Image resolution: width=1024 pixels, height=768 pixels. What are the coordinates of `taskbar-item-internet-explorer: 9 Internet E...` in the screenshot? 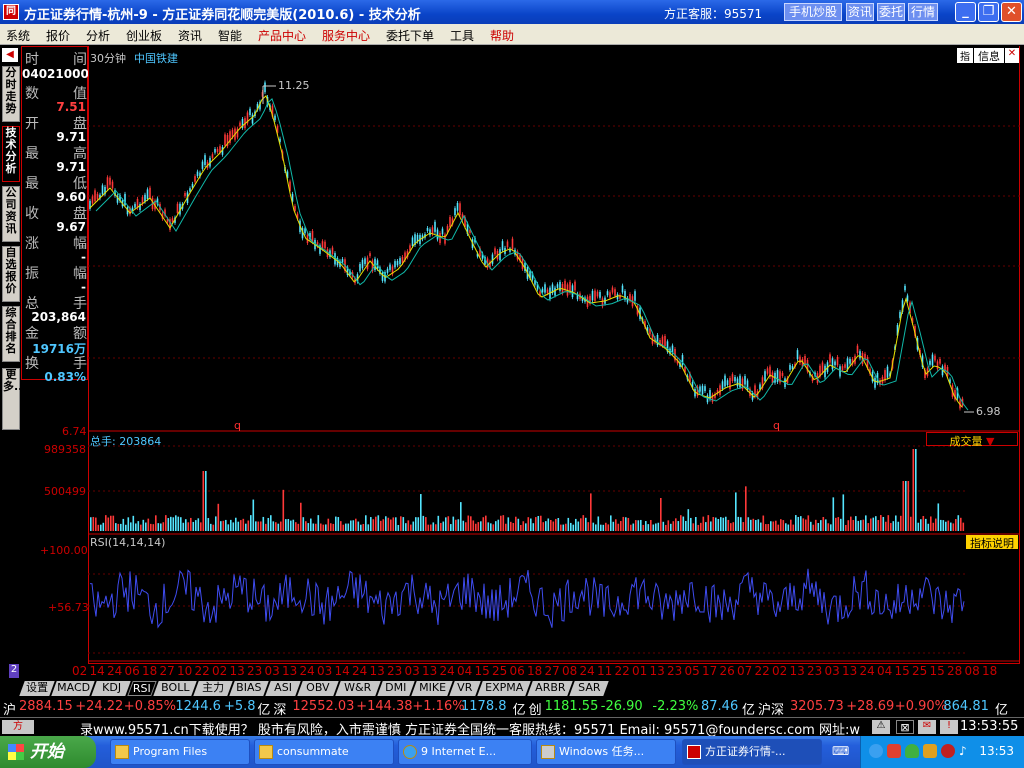 It's located at (465, 752).